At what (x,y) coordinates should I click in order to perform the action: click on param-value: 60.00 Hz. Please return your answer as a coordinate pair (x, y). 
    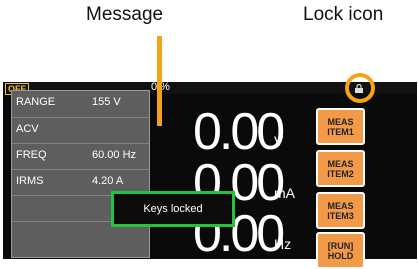
    Looking at the image, I should click on (114, 155).